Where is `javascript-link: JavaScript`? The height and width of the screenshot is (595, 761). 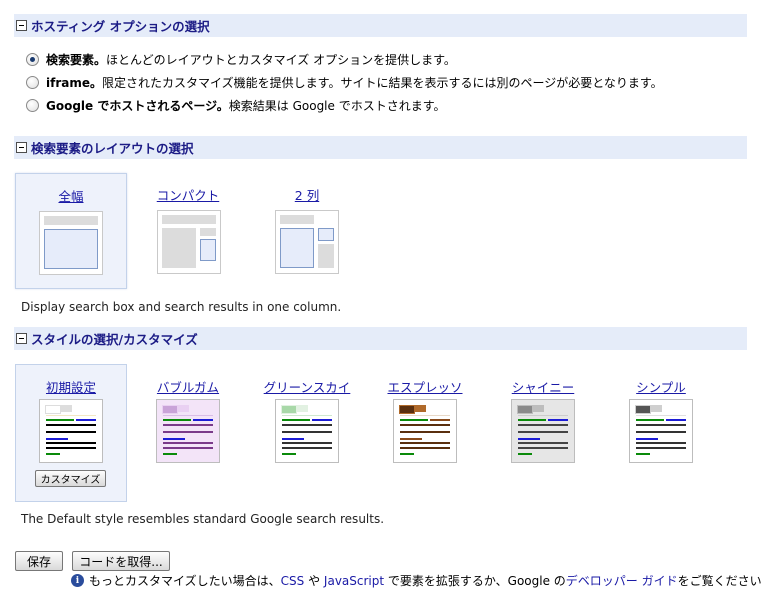 javascript-link: JavaScript is located at coordinates (354, 581).